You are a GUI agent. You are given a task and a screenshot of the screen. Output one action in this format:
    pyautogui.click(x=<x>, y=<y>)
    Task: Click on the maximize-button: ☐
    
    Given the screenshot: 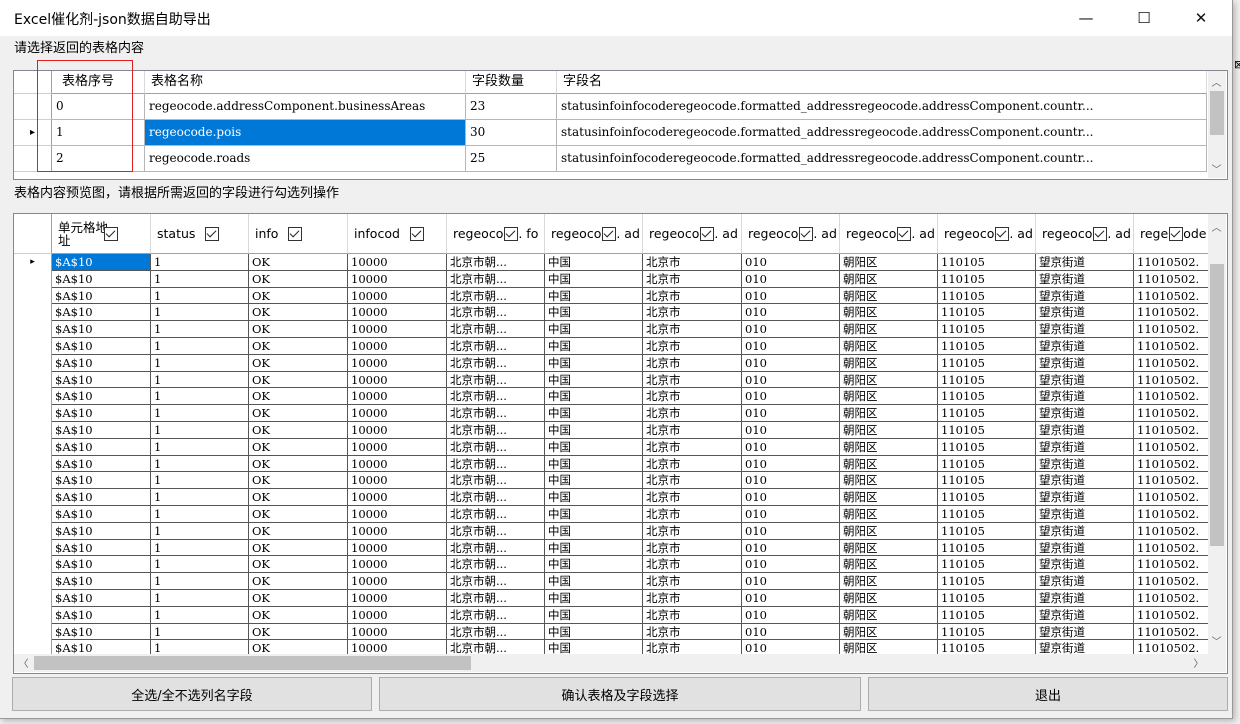 What is the action you would take?
    pyautogui.click(x=1144, y=18)
    